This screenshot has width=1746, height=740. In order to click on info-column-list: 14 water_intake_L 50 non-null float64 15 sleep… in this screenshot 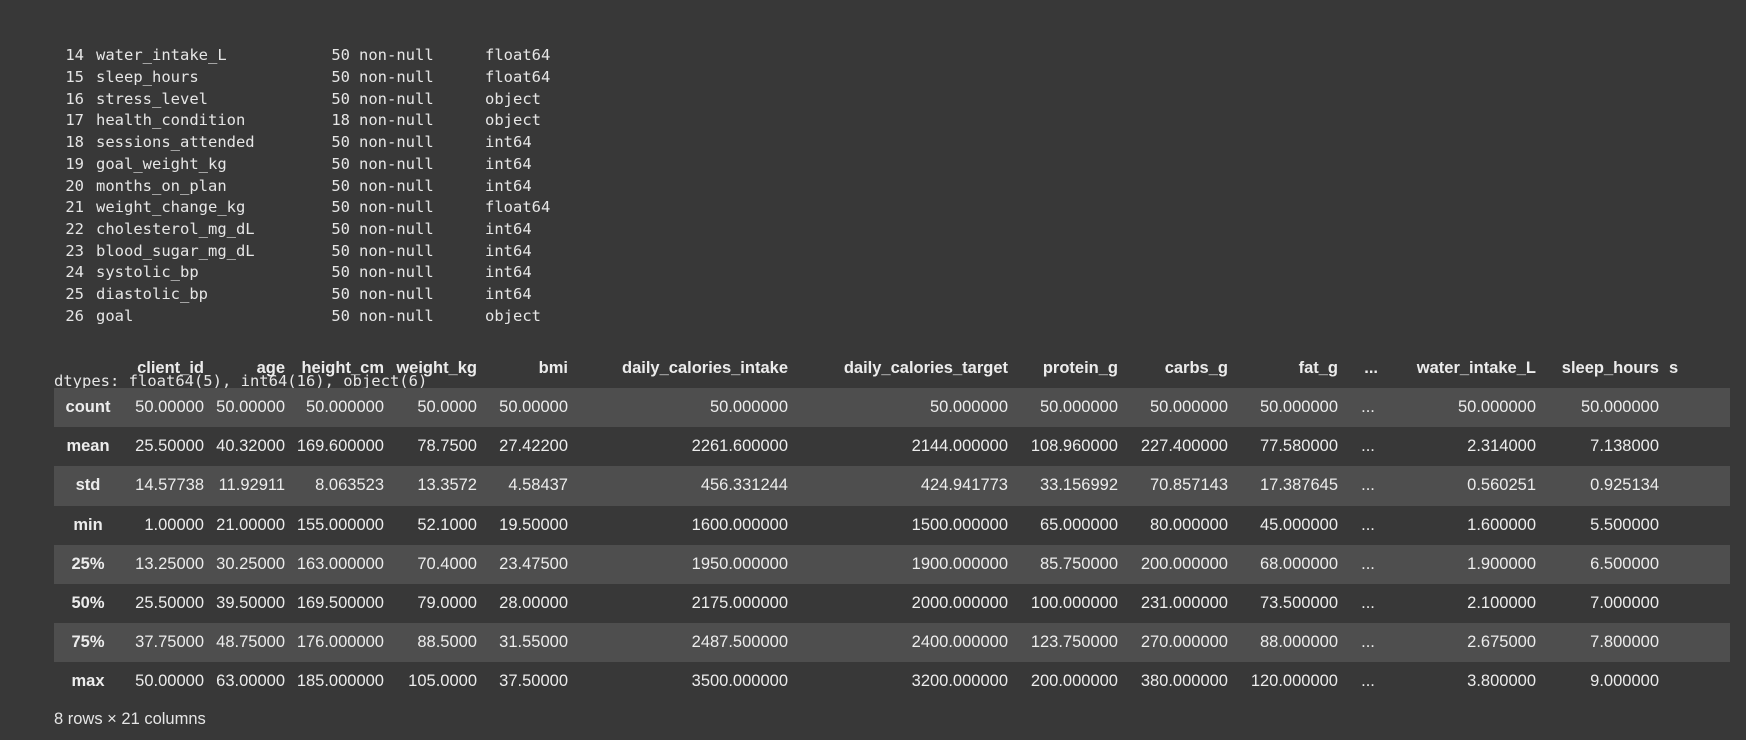, I will do `click(319, 186)`.